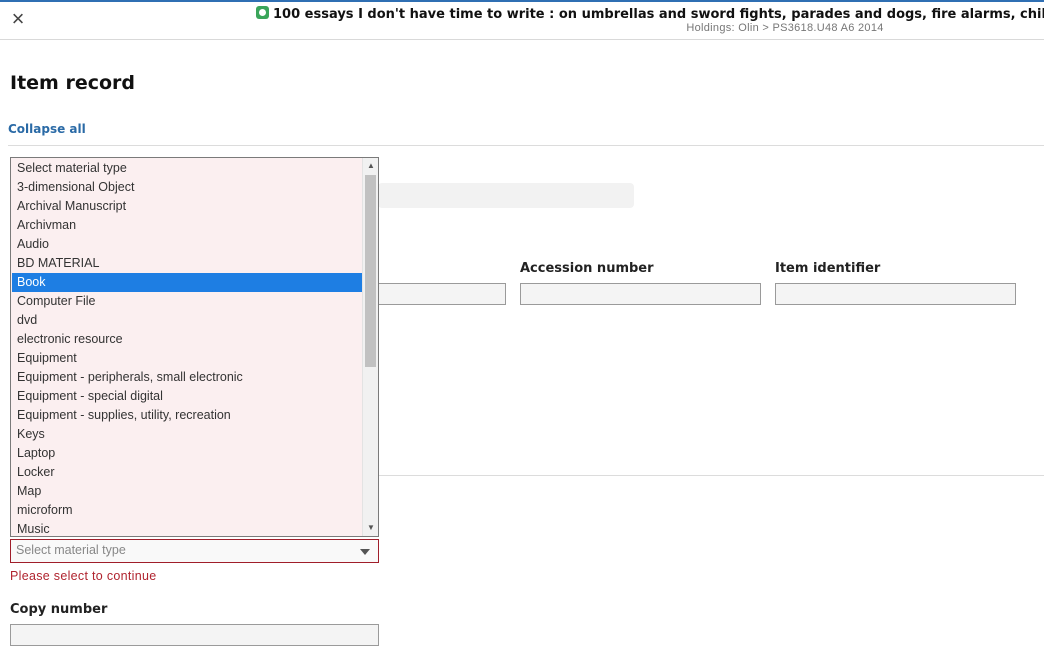 This screenshot has height=668, width=1044. Describe the element at coordinates (370, 166) in the screenshot. I see `scroll-up-icon: ▲` at that location.